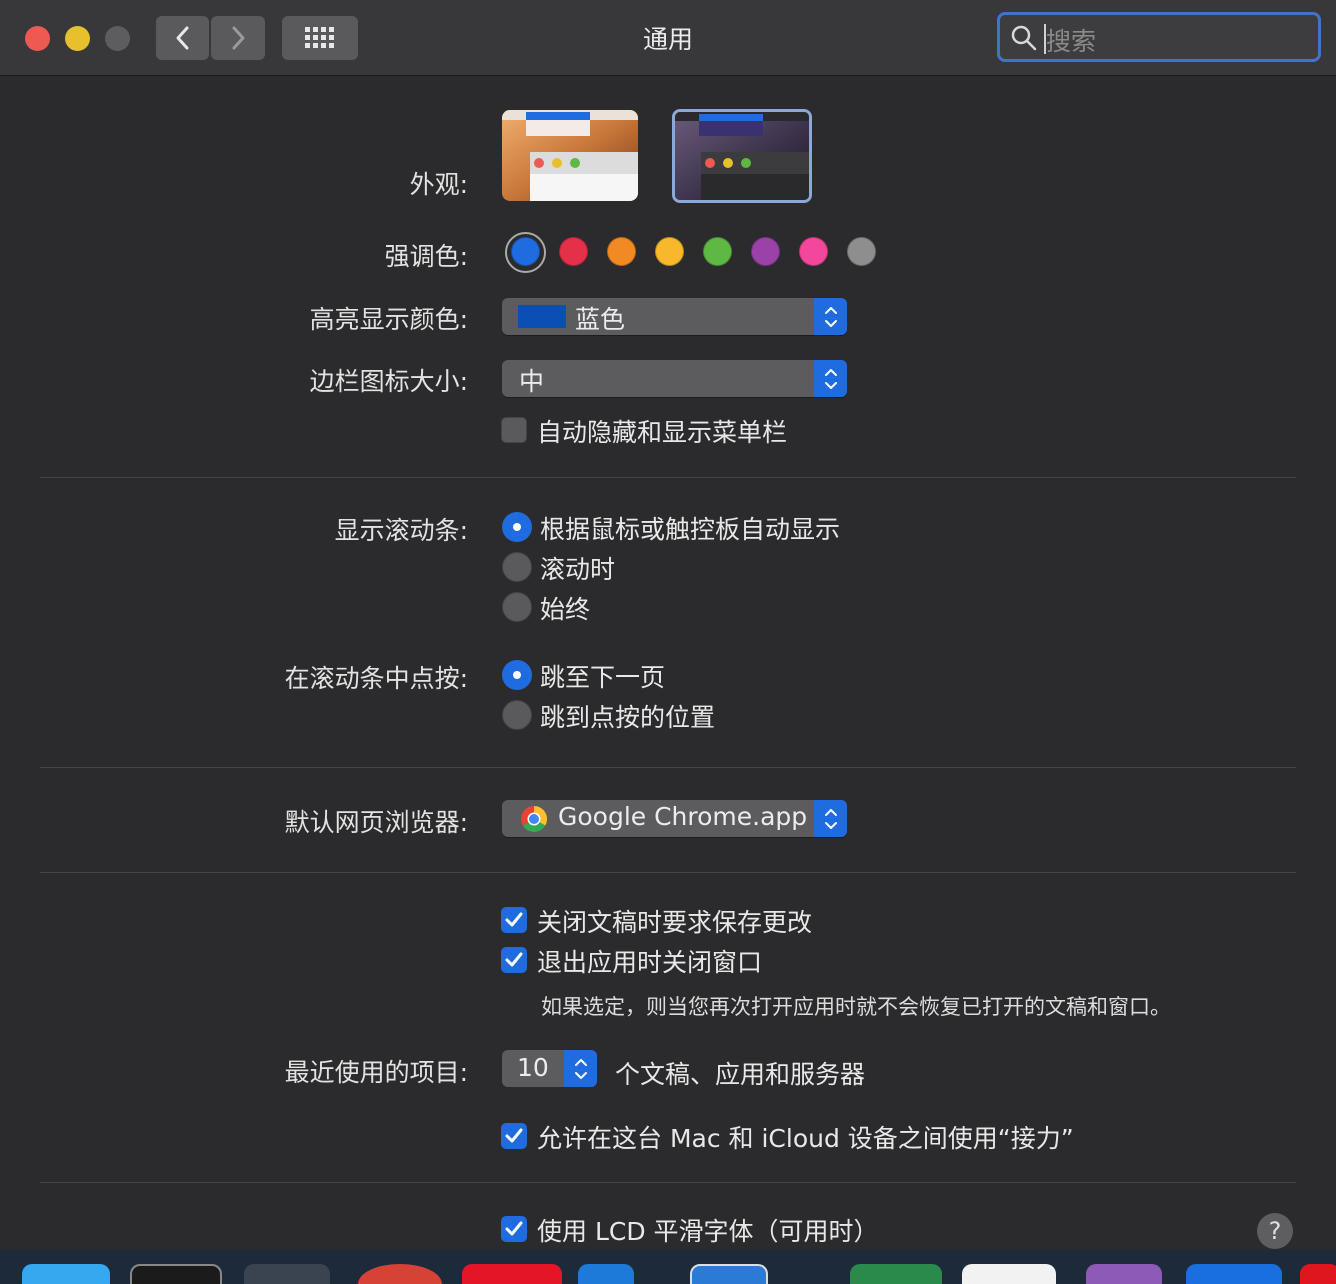 The image size is (1336, 1284). What do you see at coordinates (517, 675) in the screenshot?
I see `click-next-page-radio` at bounding box center [517, 675].